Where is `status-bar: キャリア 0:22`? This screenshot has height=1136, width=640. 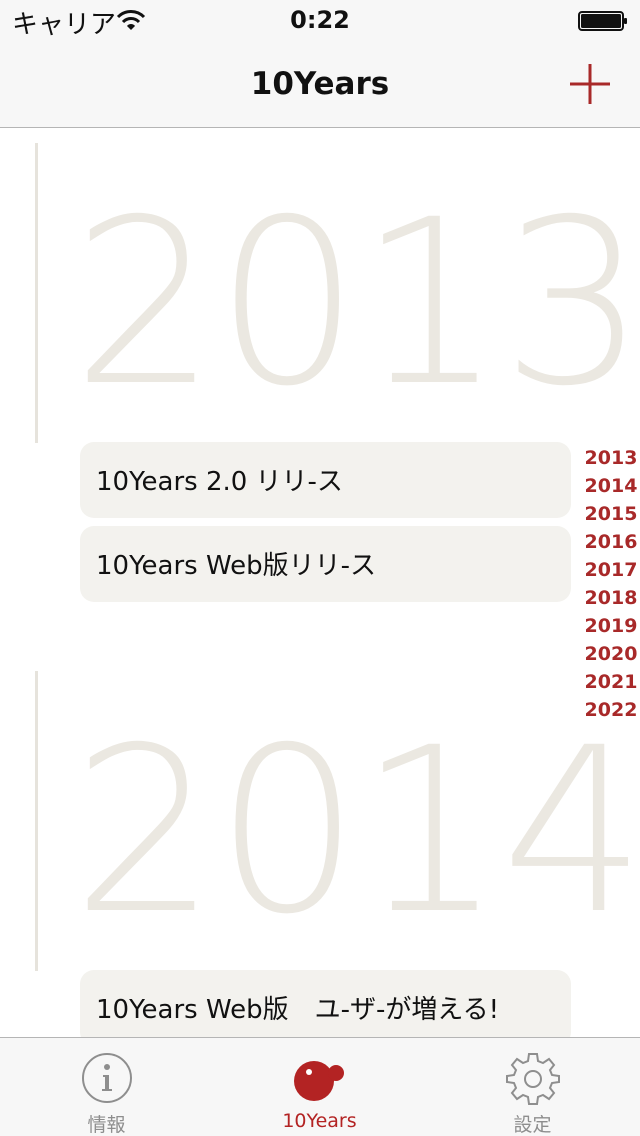 status-bar: キャリア 0:22 is located at coordinates (320, 20).